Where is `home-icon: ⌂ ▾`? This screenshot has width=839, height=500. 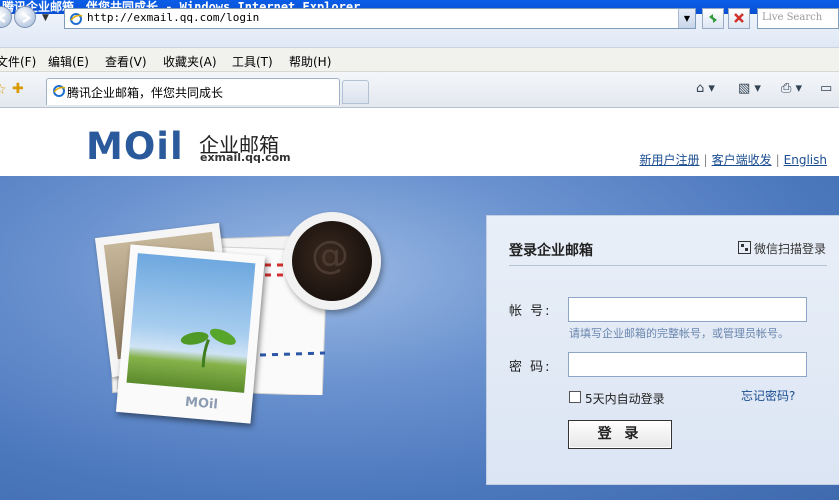 home-icon: ⌂ ▾ is located at coordinates (705, 88).